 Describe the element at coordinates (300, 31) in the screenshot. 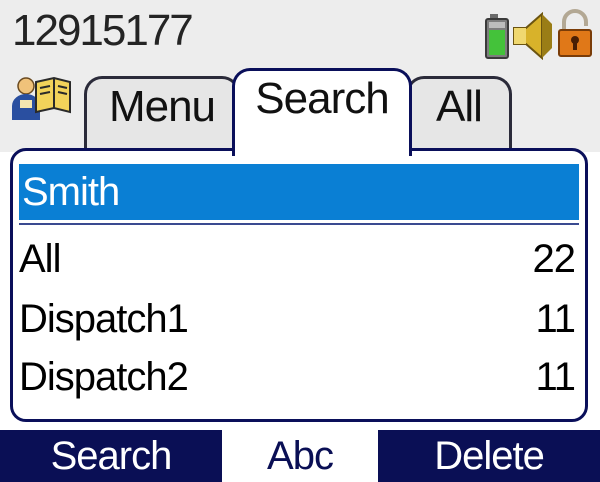

I see `status-bar: 12915177` at that location.